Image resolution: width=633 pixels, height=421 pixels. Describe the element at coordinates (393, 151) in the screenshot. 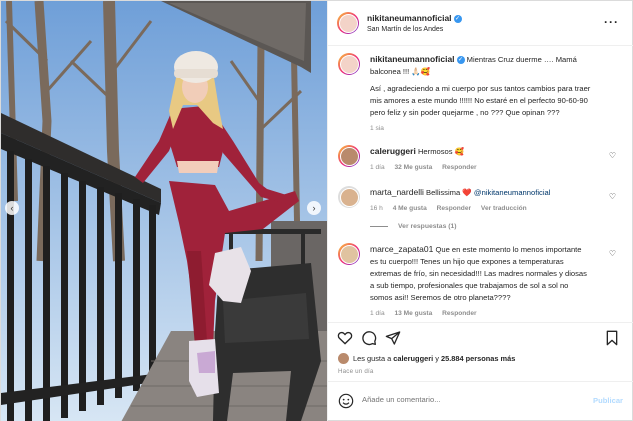

I see `comment-username: caleruggeri` at that location.